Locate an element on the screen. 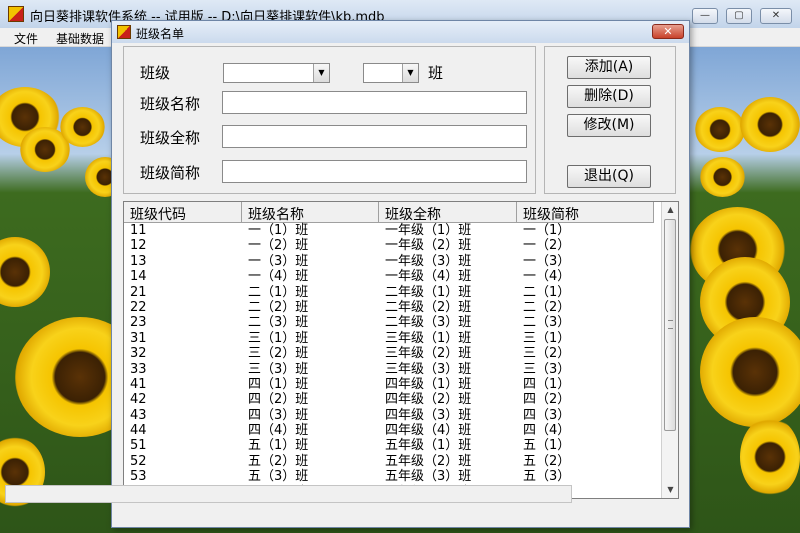 This screenshot has height=533, width=800. cell-shortname: 二（2） is located at coordinates (547, 307).